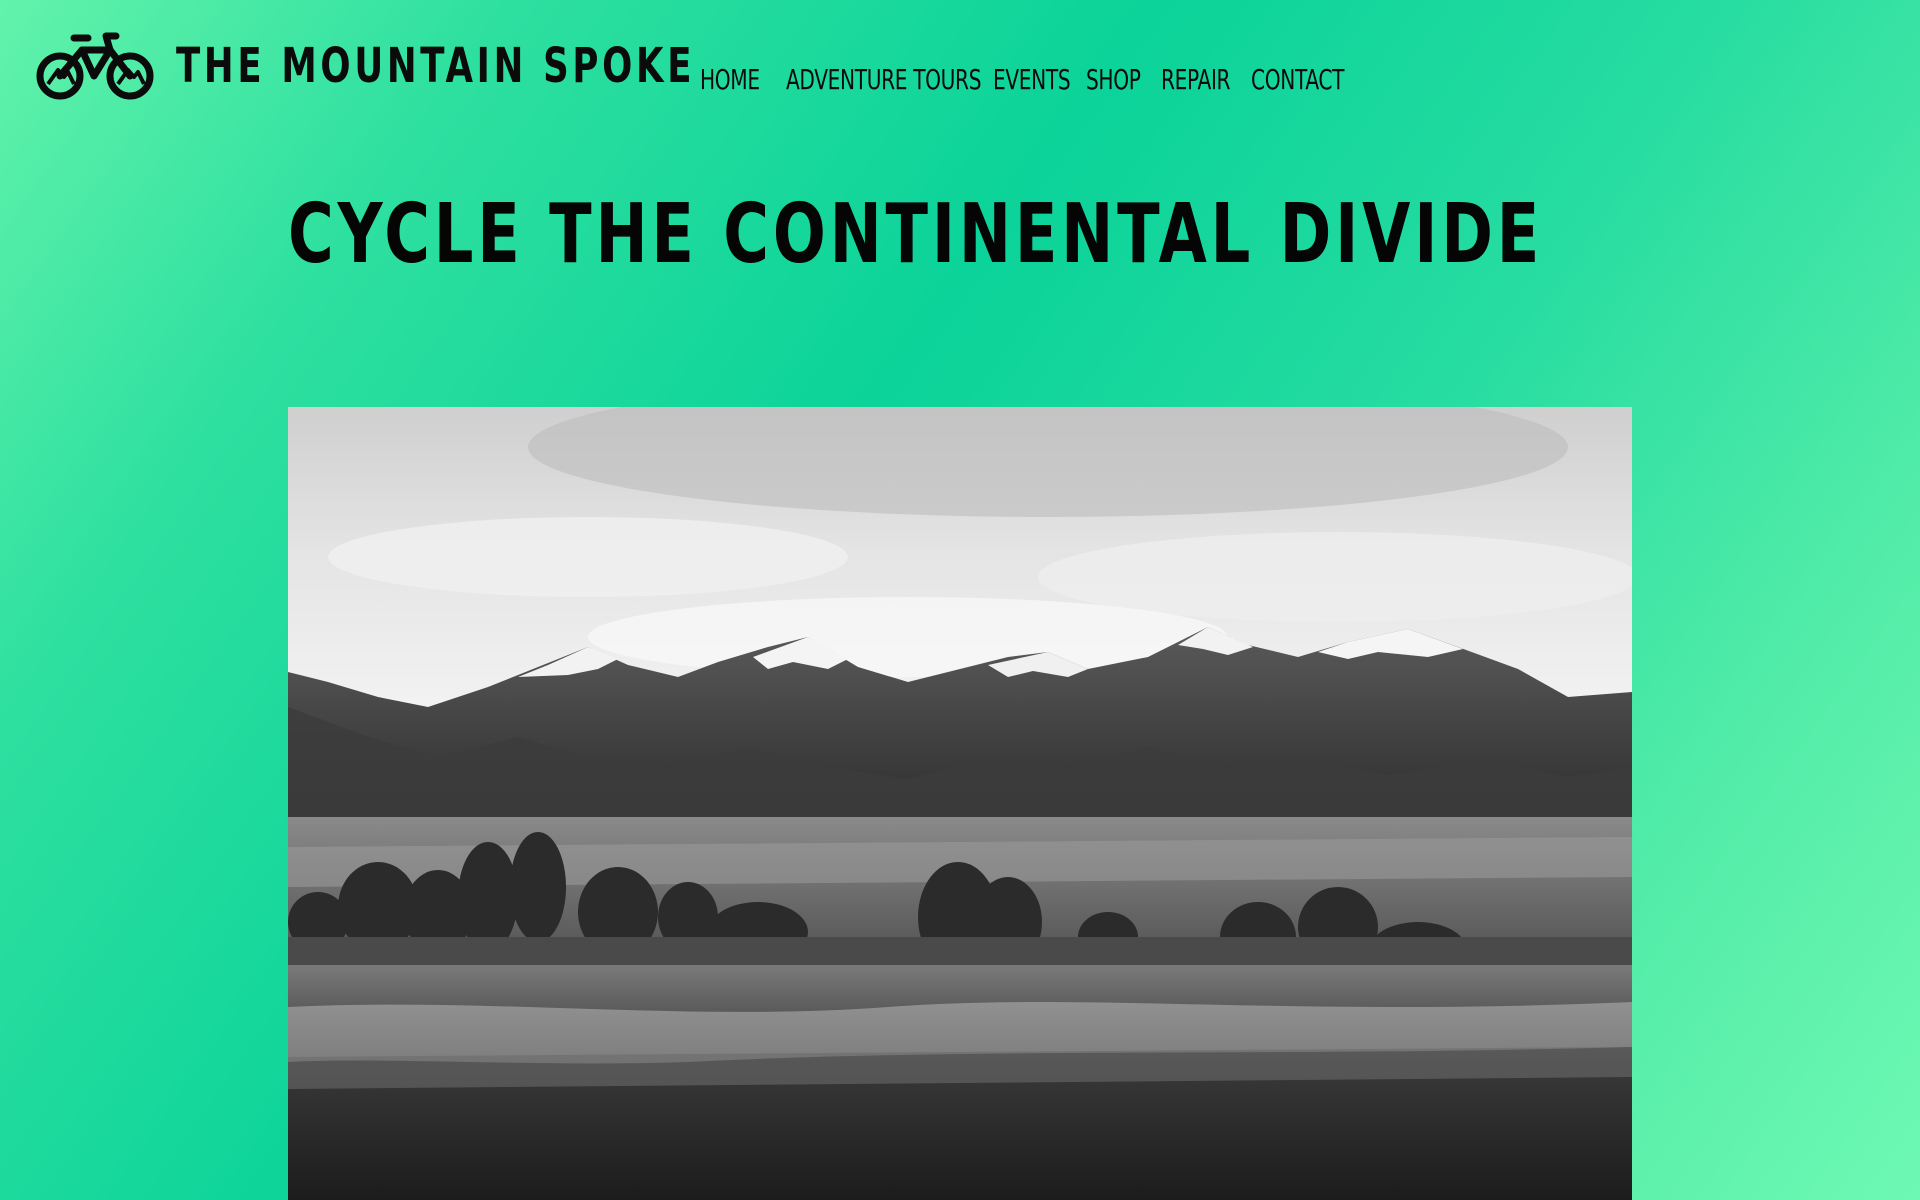  What do you see at coordinates (95, 66) in the screenshot?
I see `bicycle-mountain-icon` at bounding box center [95, 66].